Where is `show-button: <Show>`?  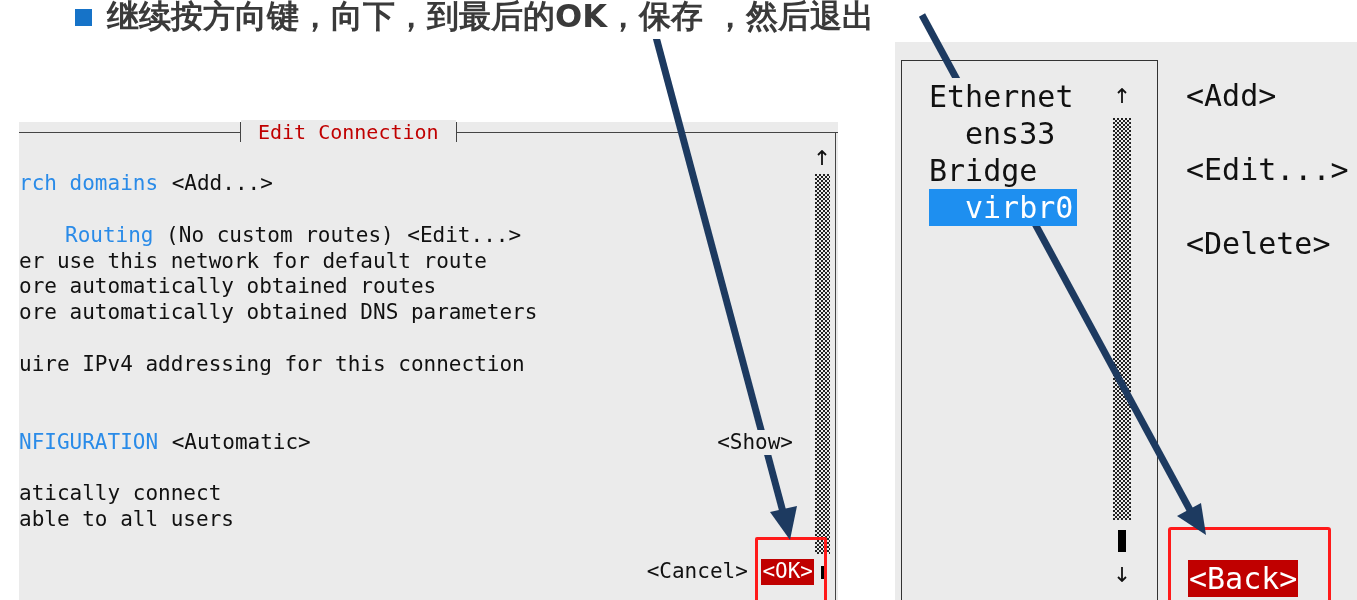
show-button: <Show> is located at coordinates (755, 442).